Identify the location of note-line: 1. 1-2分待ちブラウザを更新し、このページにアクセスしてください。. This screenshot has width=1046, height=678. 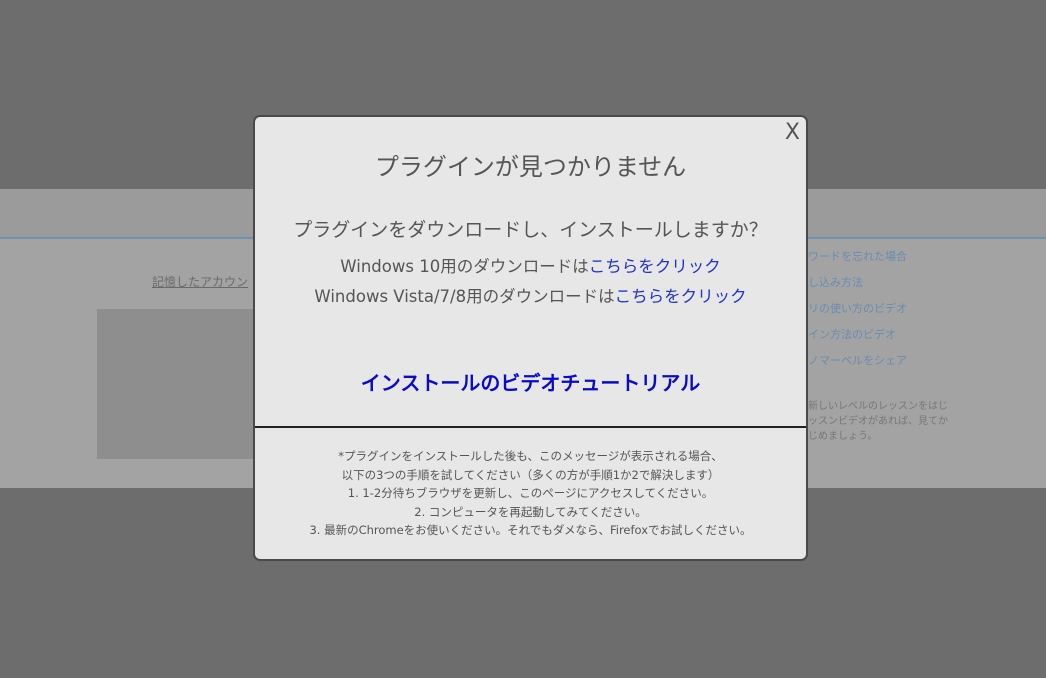
(530, 493).